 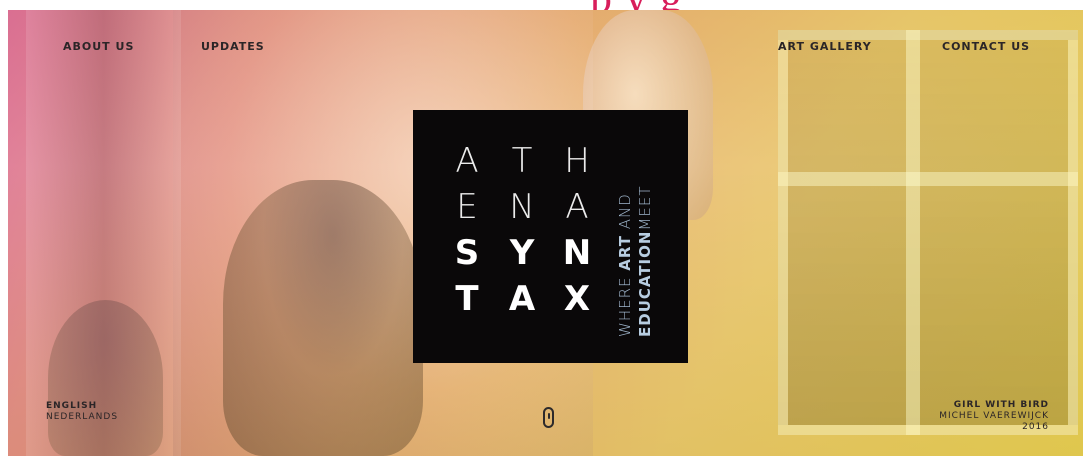 I want to click on nav-about-us-link: ABOUT US, so click(x=98, y=46).